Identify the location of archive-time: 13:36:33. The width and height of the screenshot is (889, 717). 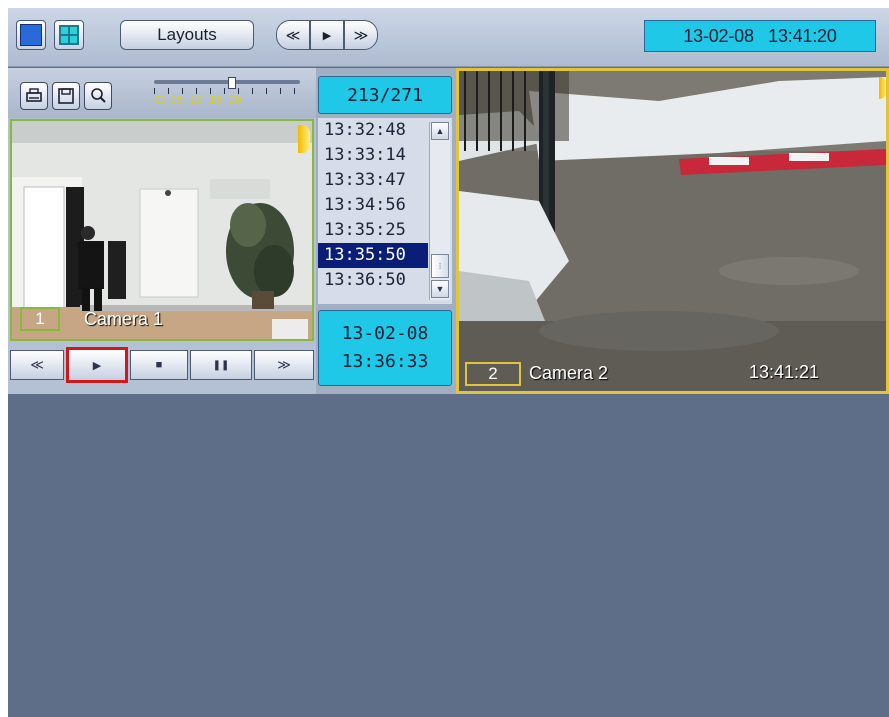
(385, 361).